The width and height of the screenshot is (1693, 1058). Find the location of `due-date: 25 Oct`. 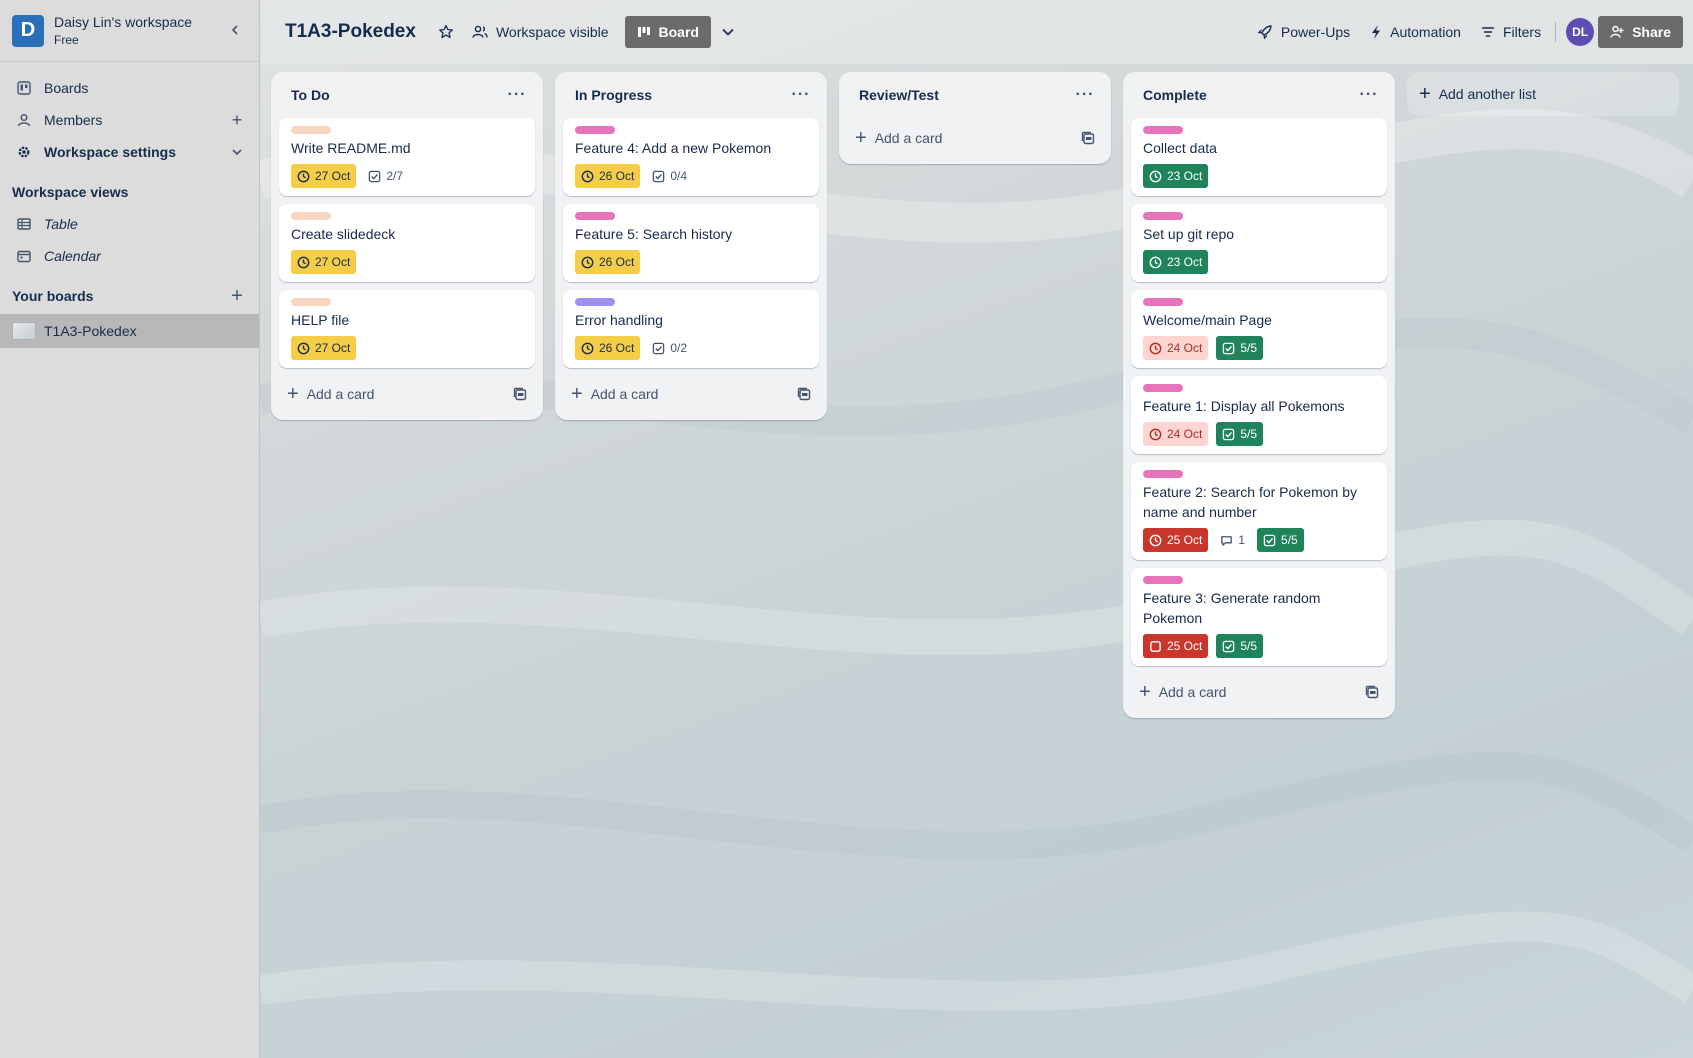

due-date: 25 Oct is located at coordinates (1185, 540).